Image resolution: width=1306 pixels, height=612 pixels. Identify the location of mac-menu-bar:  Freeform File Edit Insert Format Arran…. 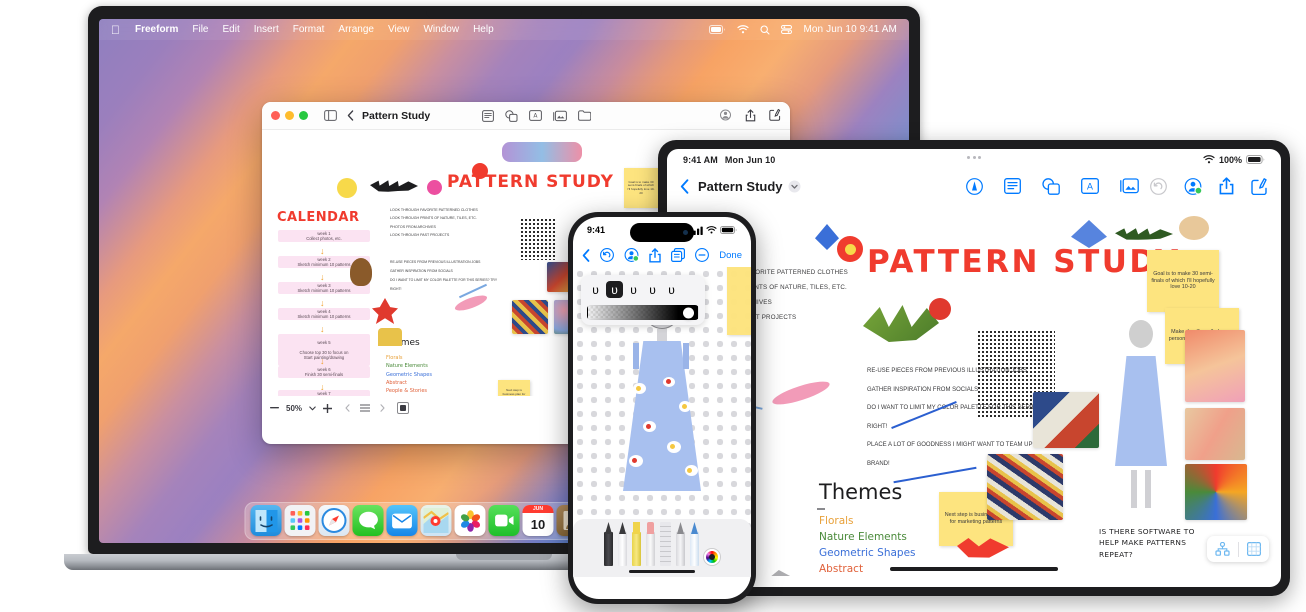
(504, 29).